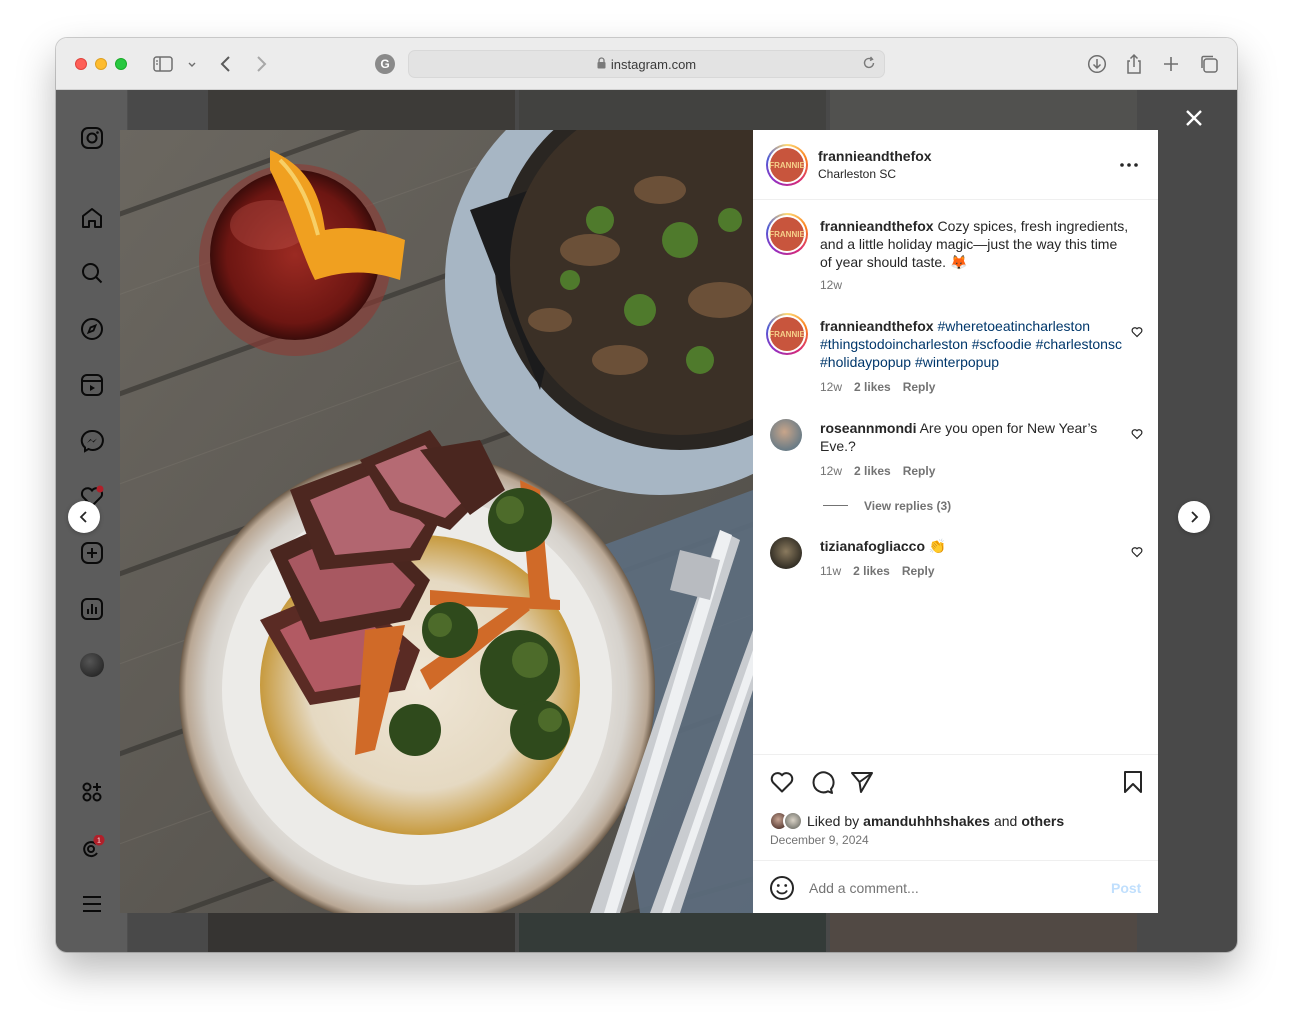 This screenshot has height=1027, width=1293. Describe the element at coordinates (831, 285) in the screenshot. I see `caption-time: 12w` at that location.